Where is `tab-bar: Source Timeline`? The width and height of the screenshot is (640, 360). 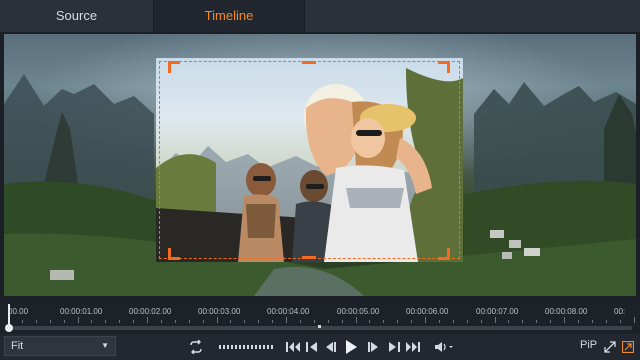 tab-bar: Source Timeline is located at coordinates (320, 16).